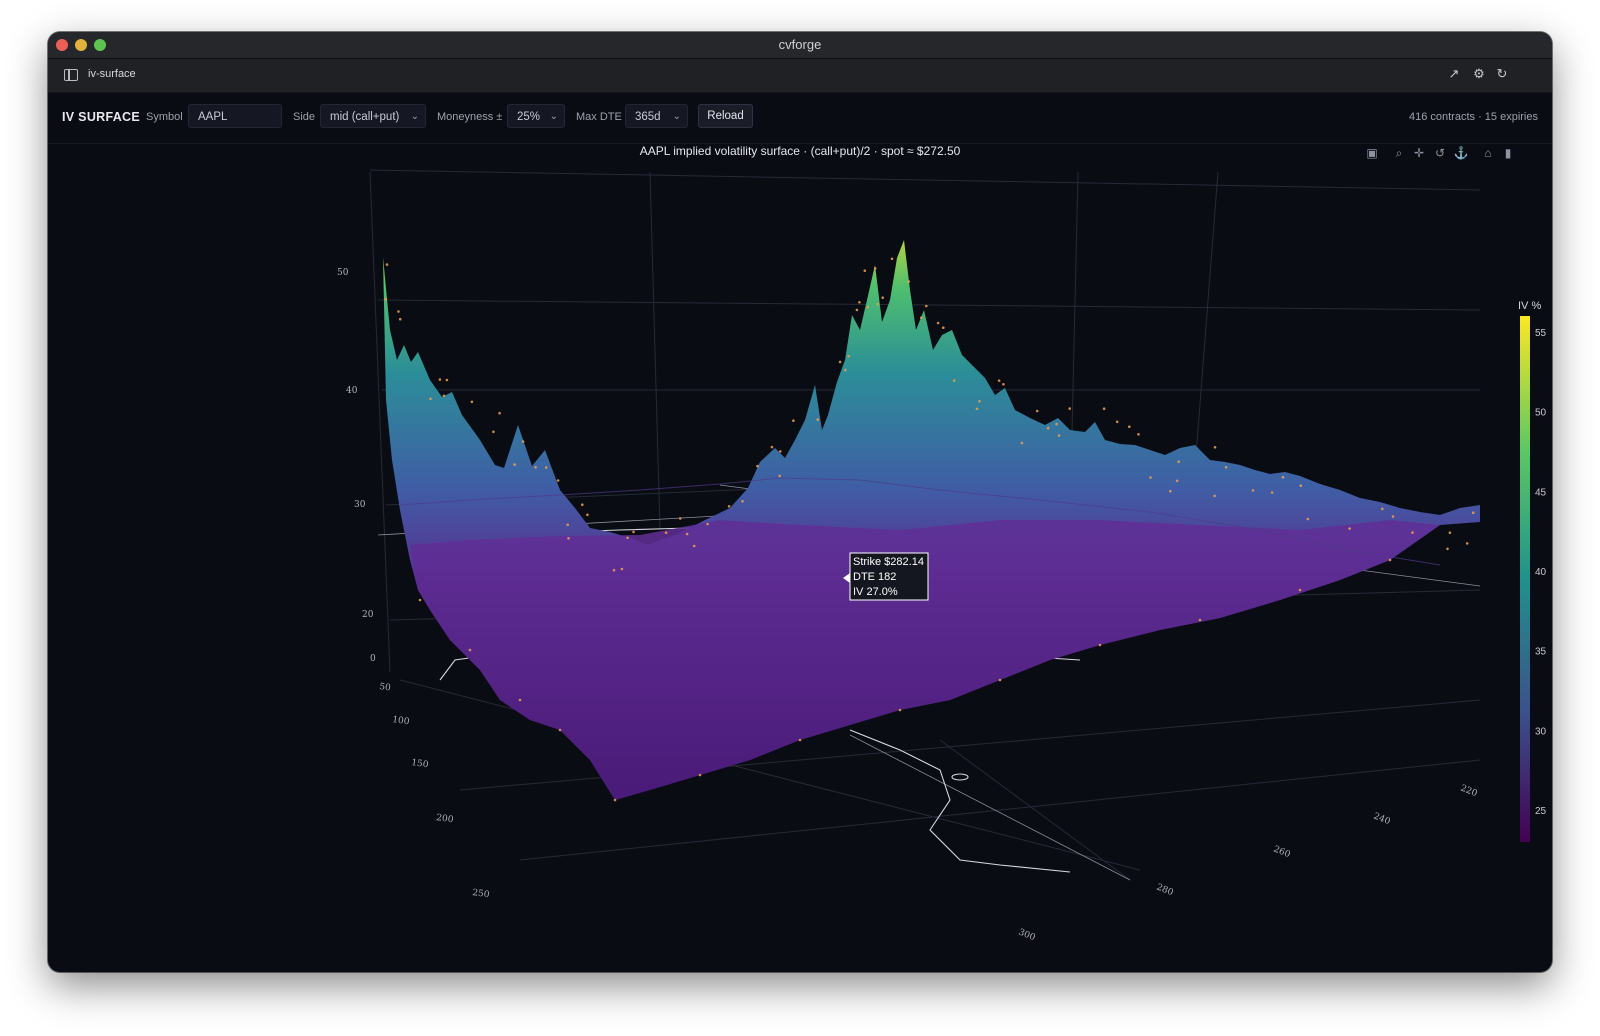 This screenshot has width=1600, height=1036. What do you see at coordinates (1541, 492) in the screenshot?
I see `colorbar-tick-label: 45` at bounding box center [1541, 492].